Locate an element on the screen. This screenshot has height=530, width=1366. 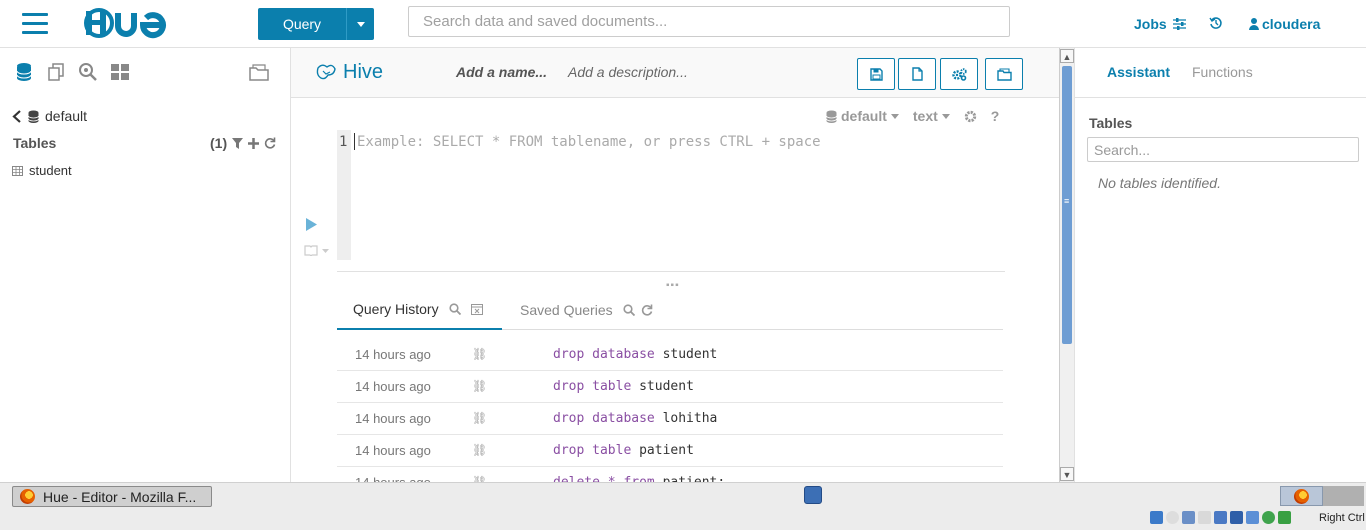
tables-controls: (1) is located at coordinates (243, 143).